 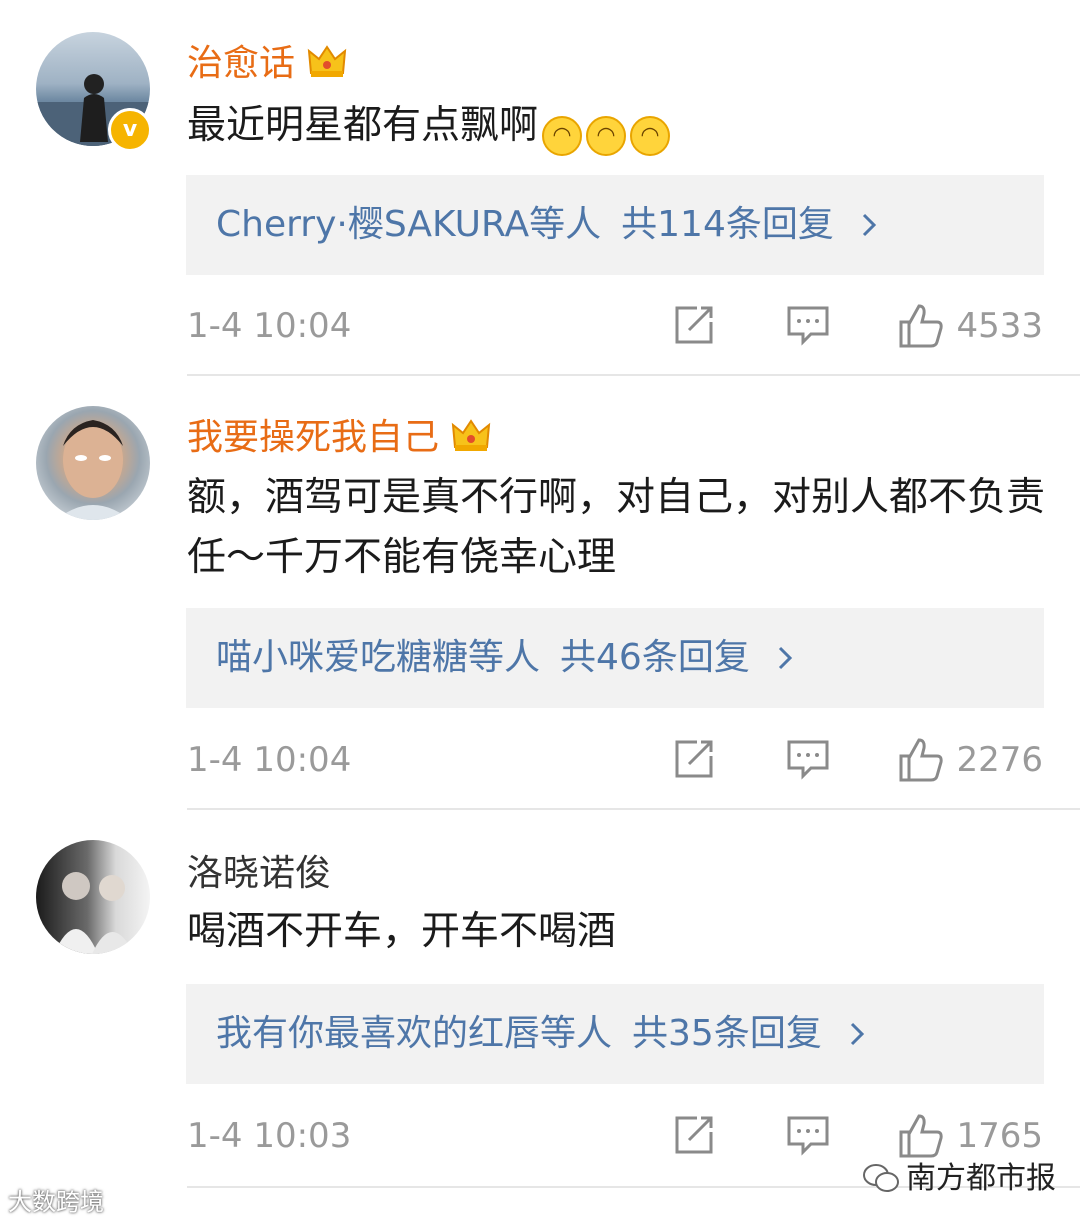 What do you see at coordinates (56, 1202) in the screenshot?
I see `watermark-left: 大数跨境` at bounding box center [56, 1202].